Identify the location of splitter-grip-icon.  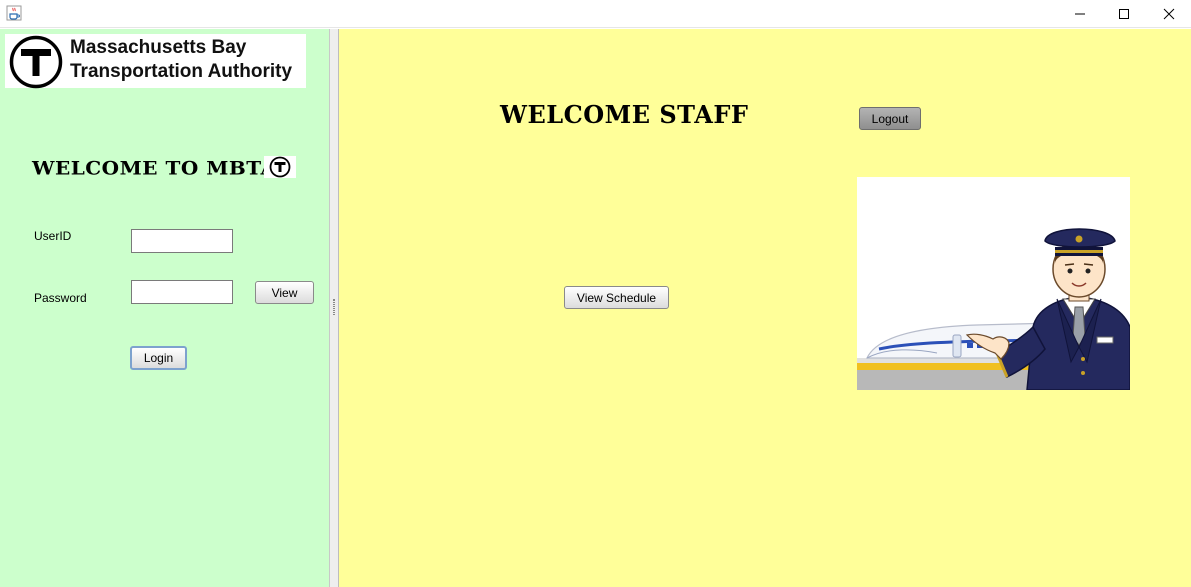
(334, 307).